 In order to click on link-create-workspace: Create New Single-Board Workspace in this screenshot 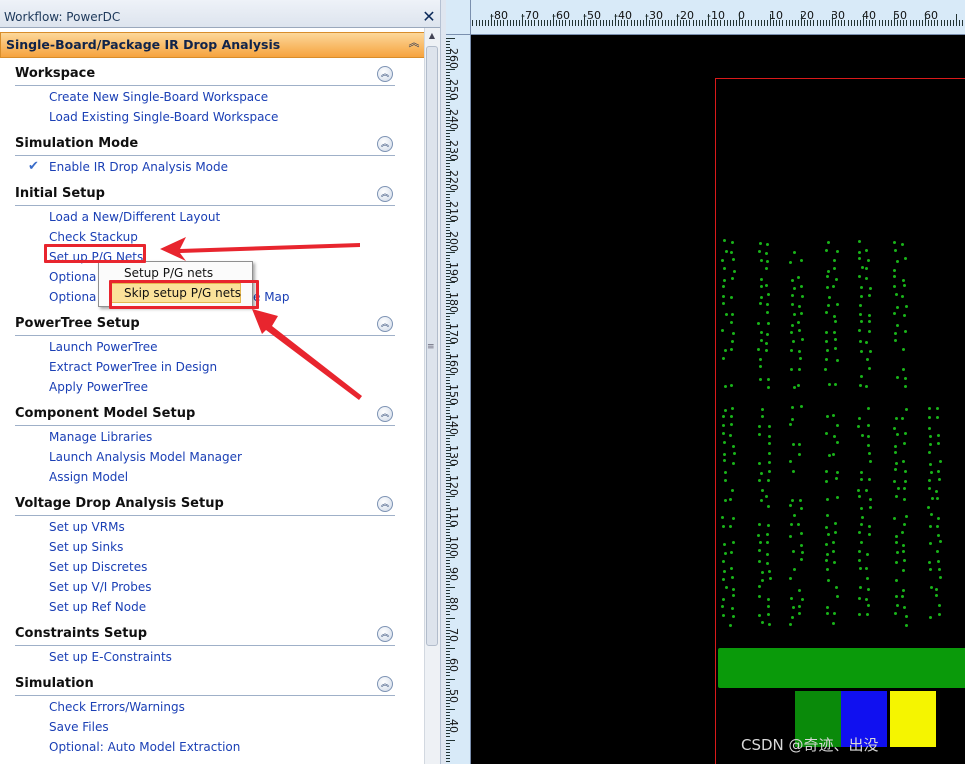, I will do `click(158, 97)`.